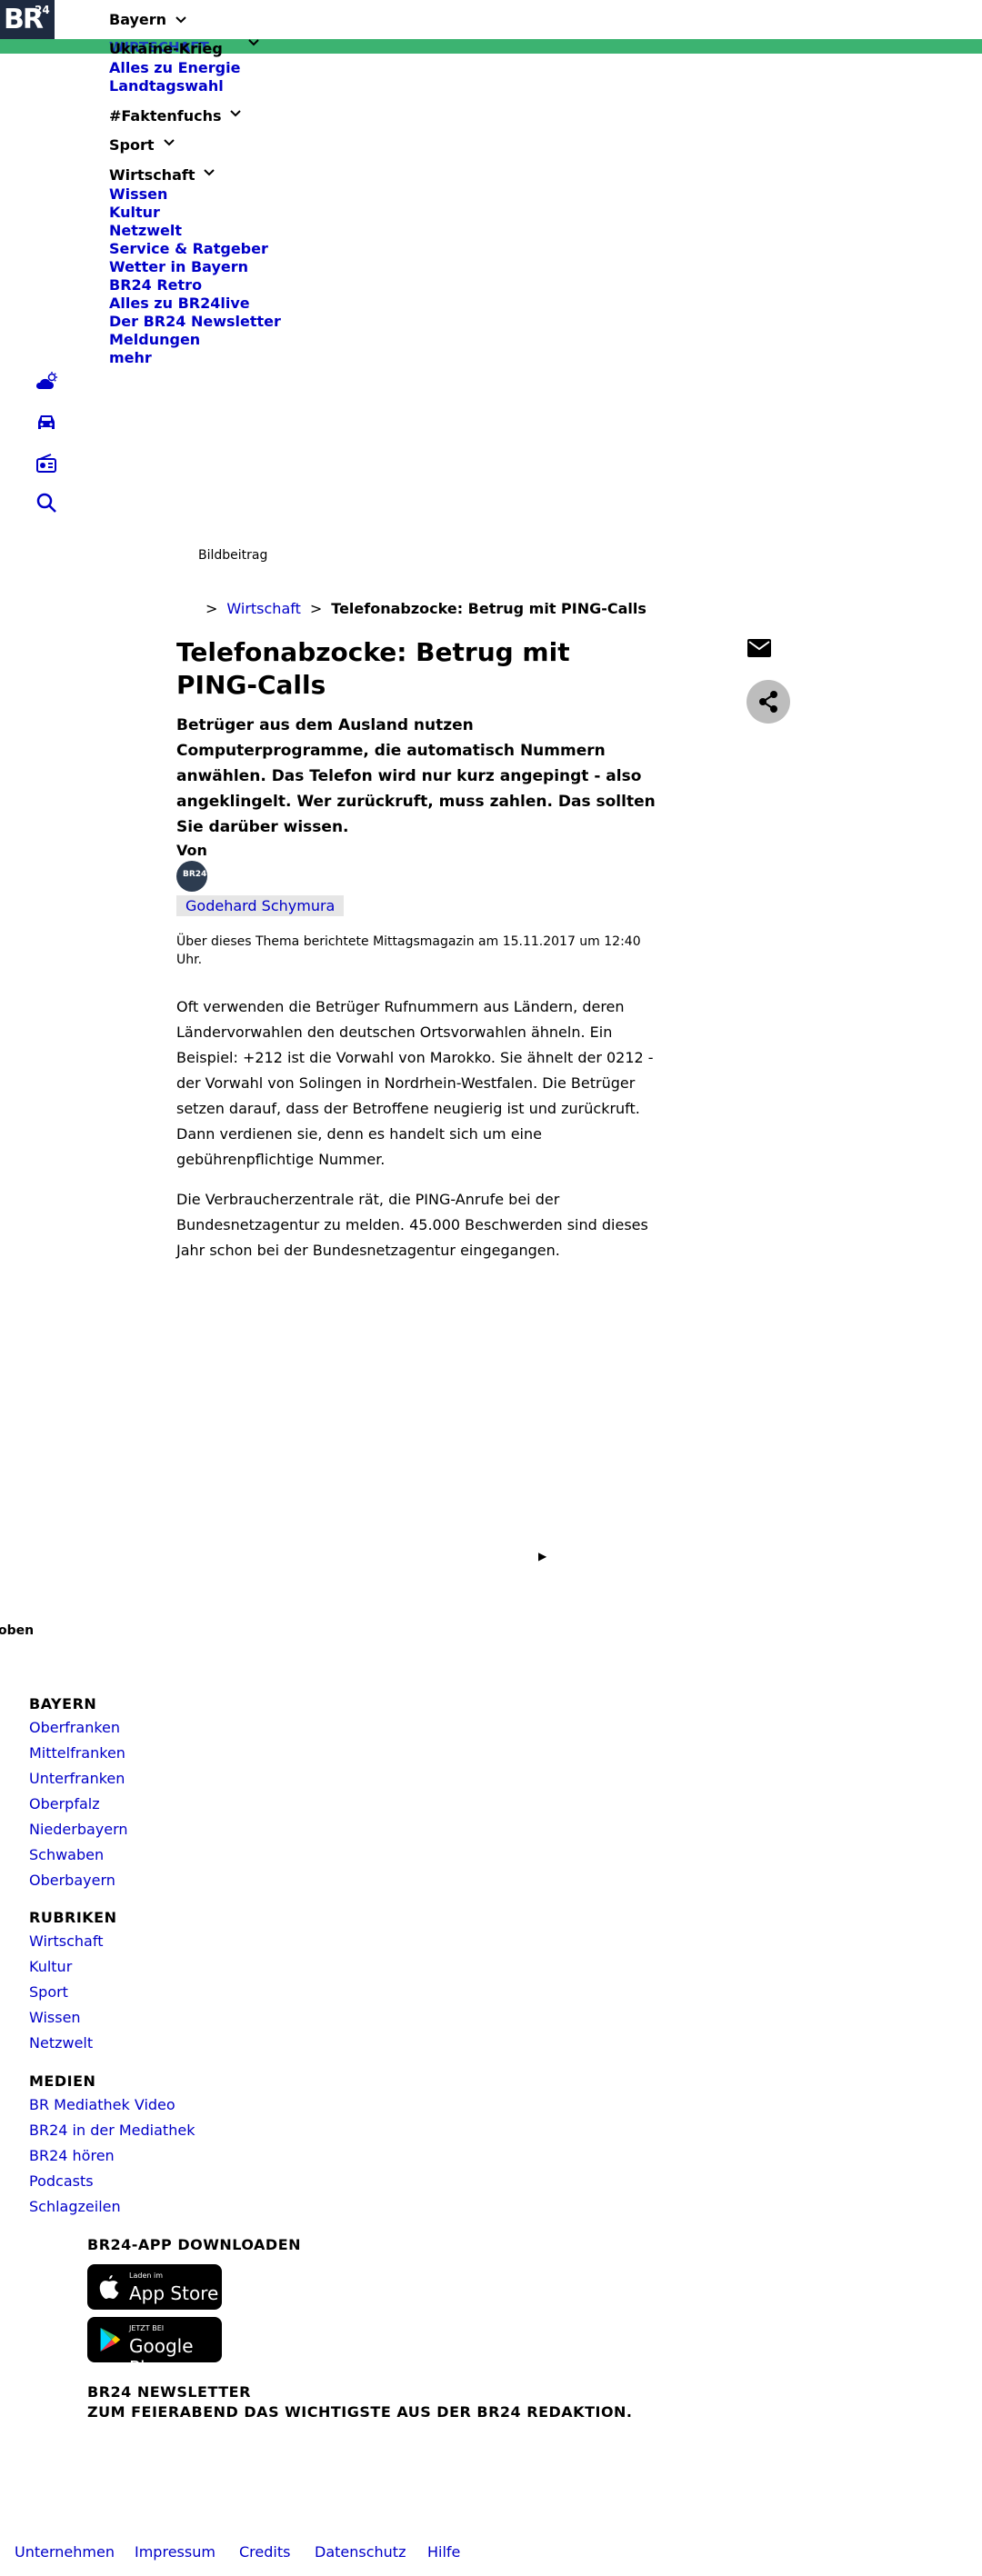 The image size is (982, 2576). I want to click on share-button, so click(768, 702).